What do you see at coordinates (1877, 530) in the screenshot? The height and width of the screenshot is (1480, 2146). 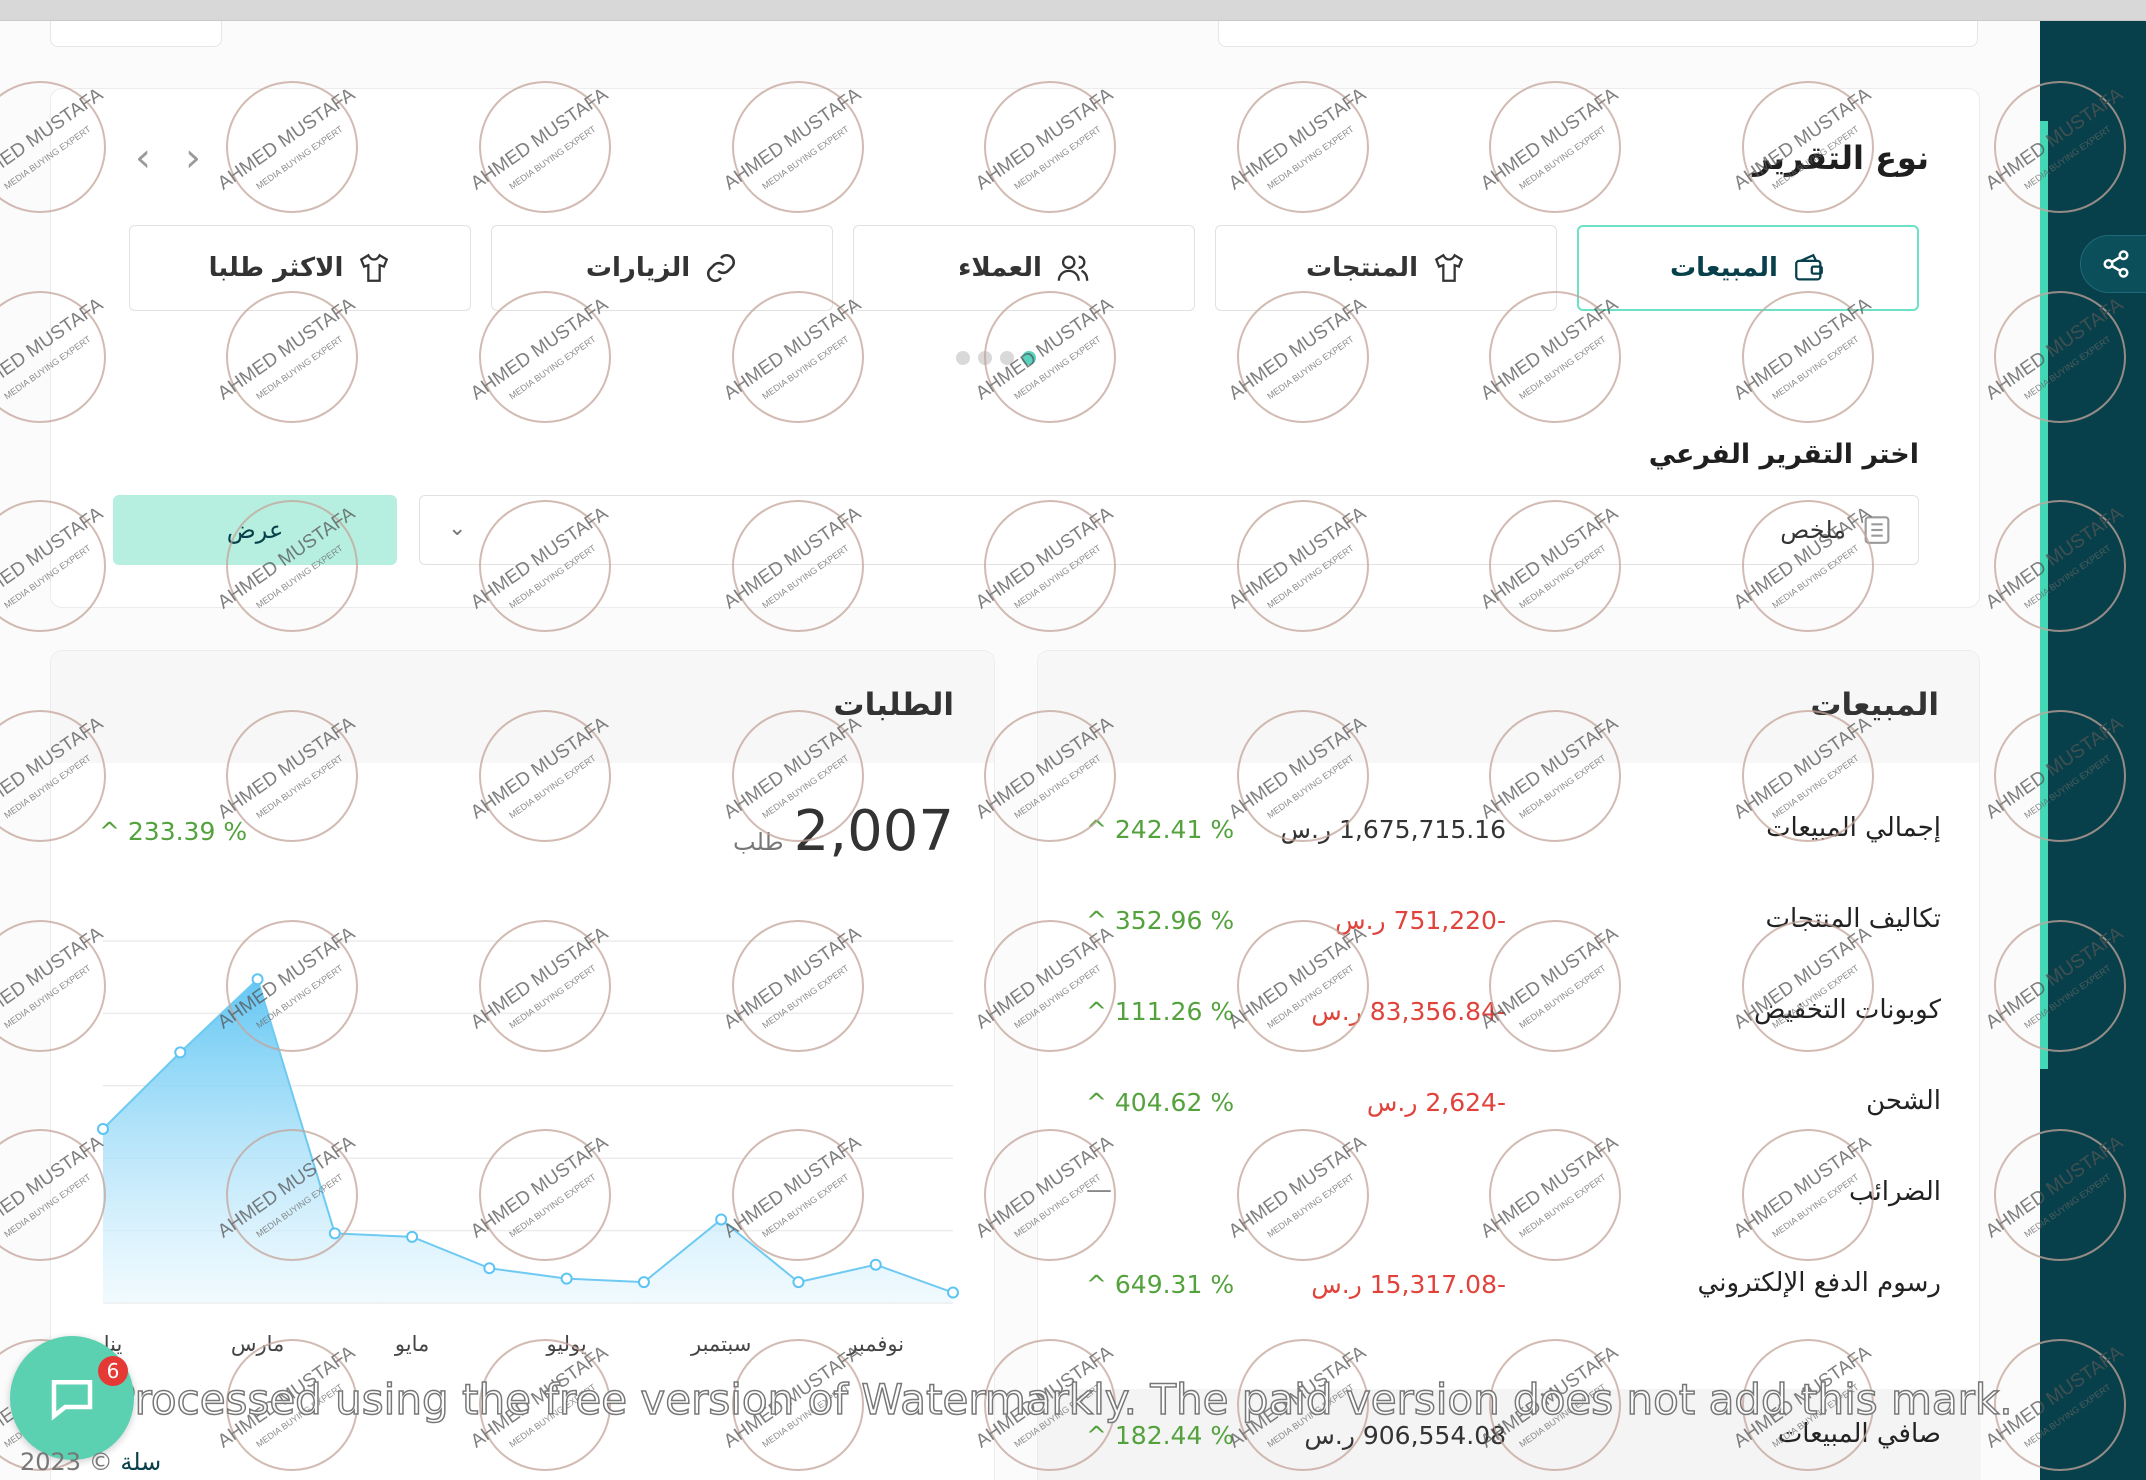 I see `document-icon` at bounding box center [1877, 530].